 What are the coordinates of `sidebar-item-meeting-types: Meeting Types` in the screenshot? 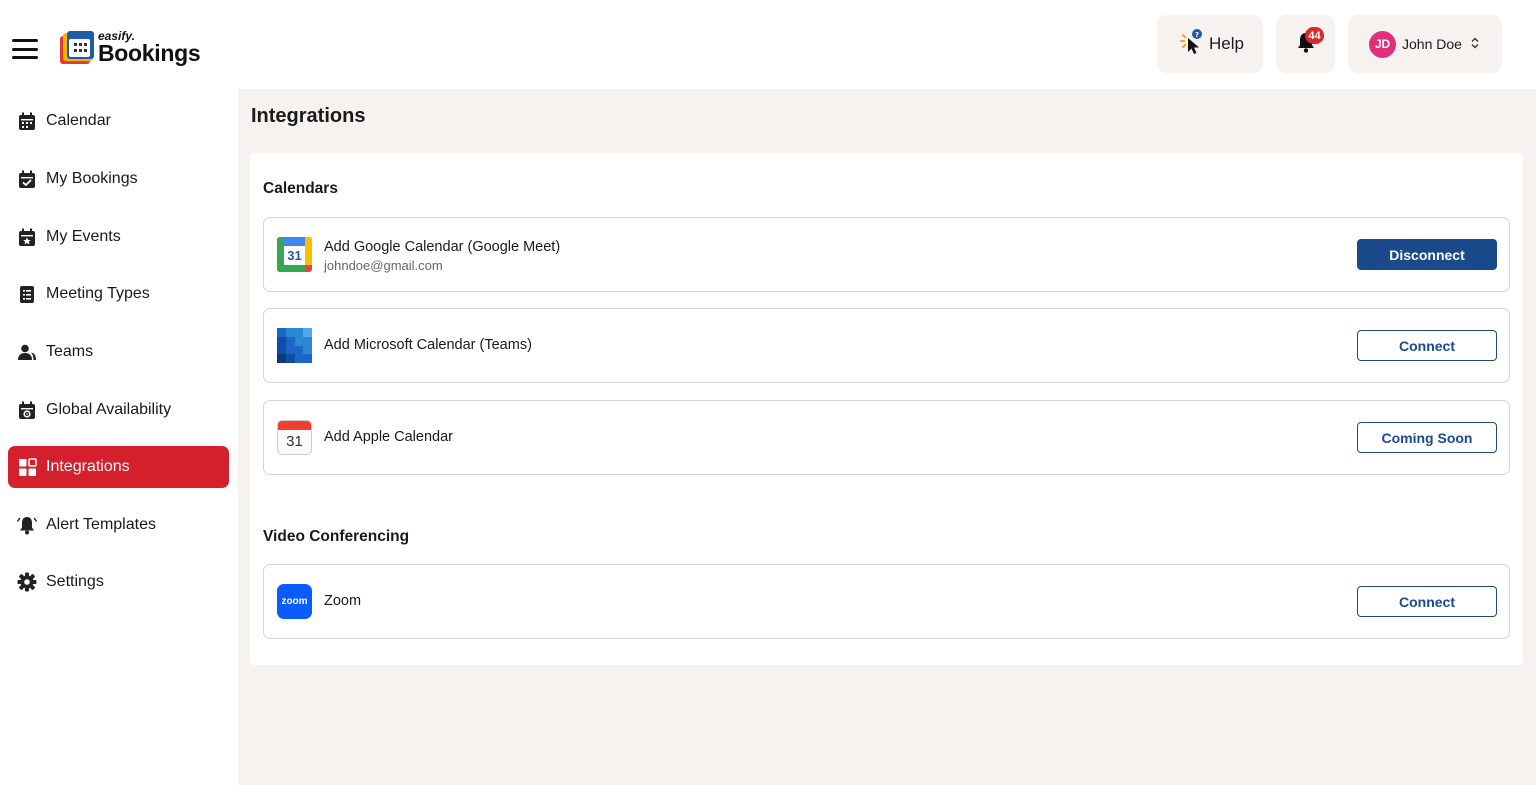 It's located at (118, 294).